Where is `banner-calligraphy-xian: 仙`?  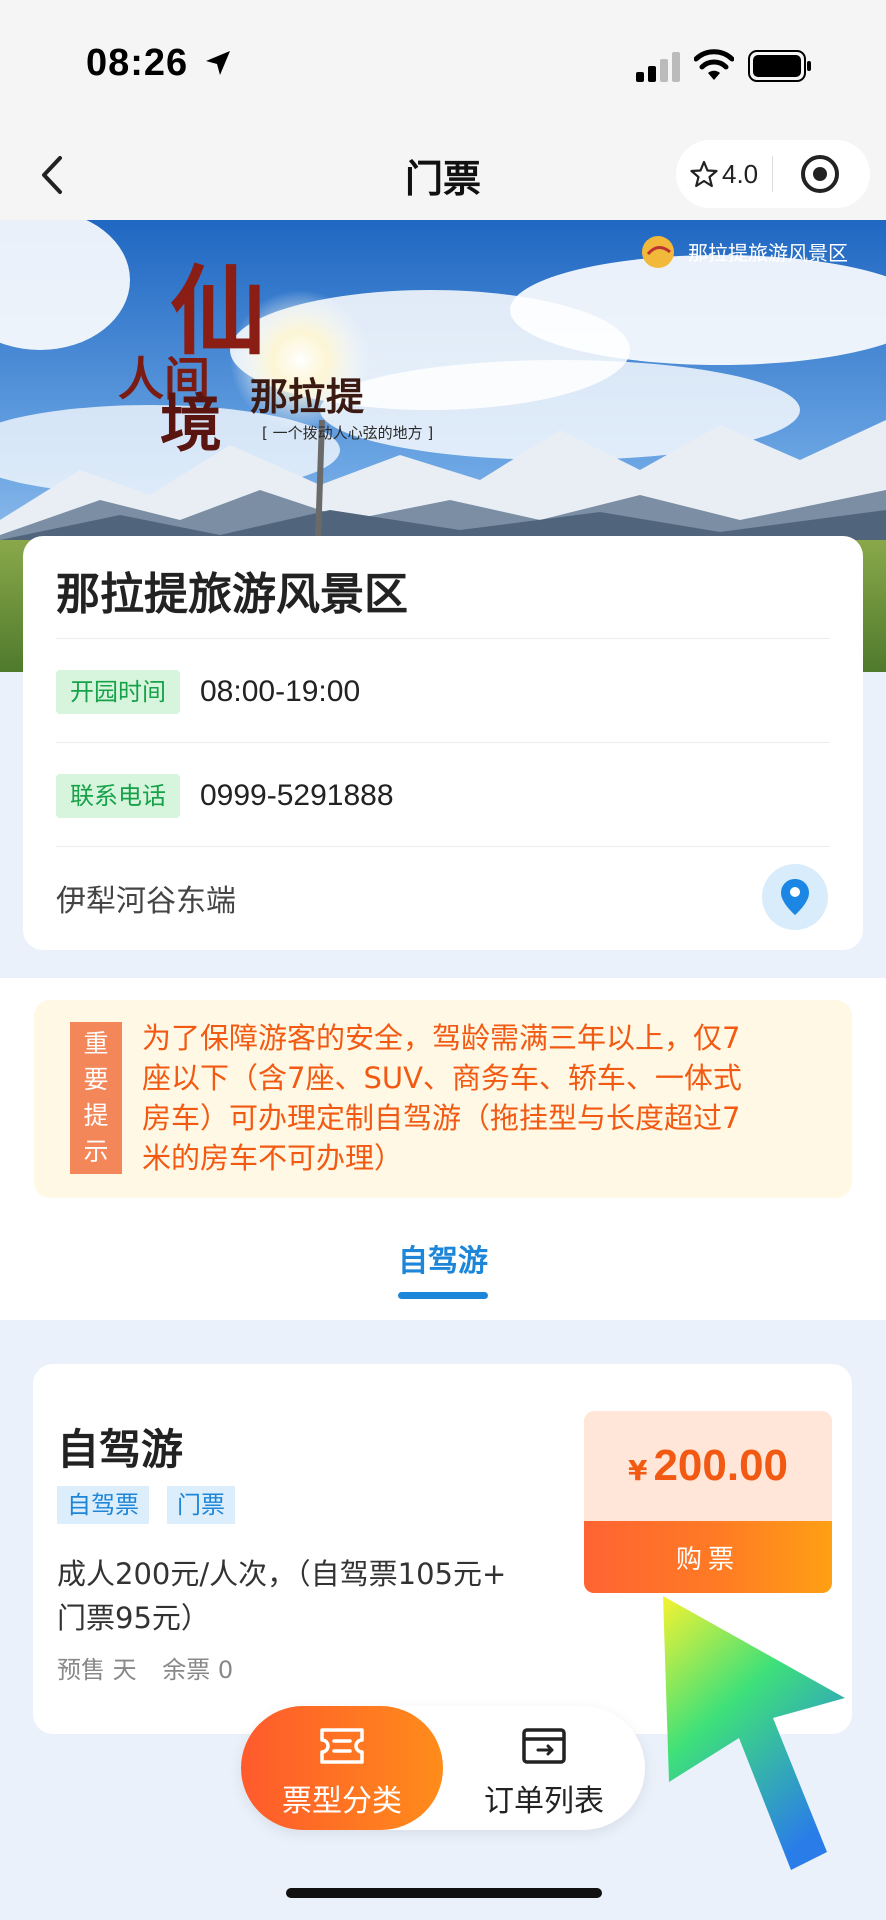
banner-calligraphy-xian: 仙 is located at coordinates (218, 311).